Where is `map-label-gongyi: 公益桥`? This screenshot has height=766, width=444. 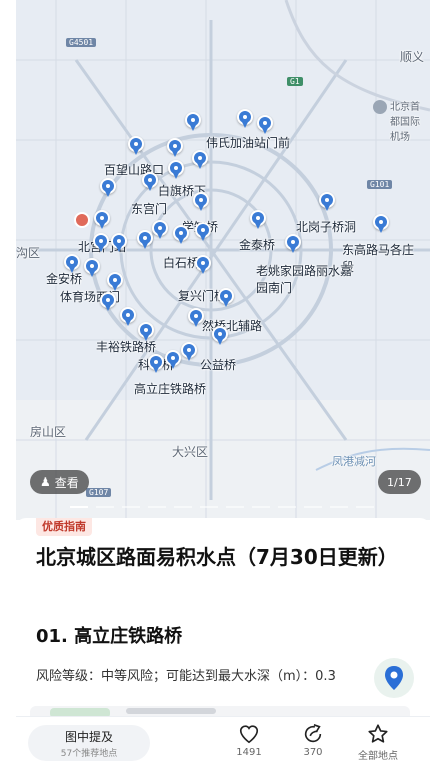
map-label-gongyi: 公益桥 is located at coordinates (218, 365).